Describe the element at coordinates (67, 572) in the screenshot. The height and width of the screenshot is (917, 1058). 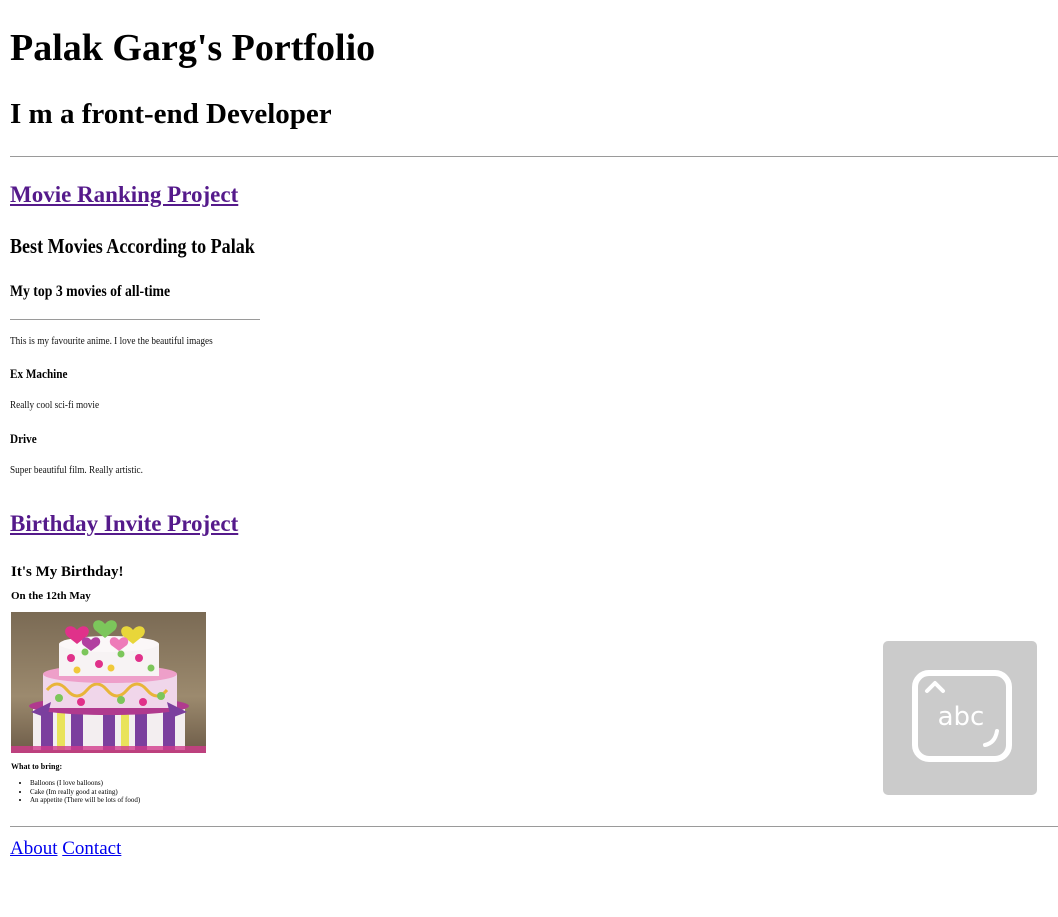
I see `birthday-heading: It's My Birthday!` at that location.